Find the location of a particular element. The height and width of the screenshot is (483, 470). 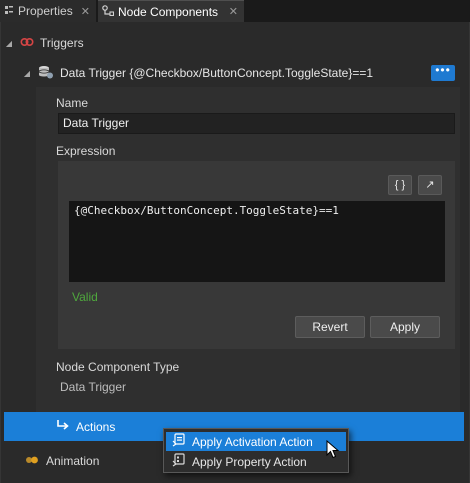

activation-action-icon is located at coordinates (179, 441).